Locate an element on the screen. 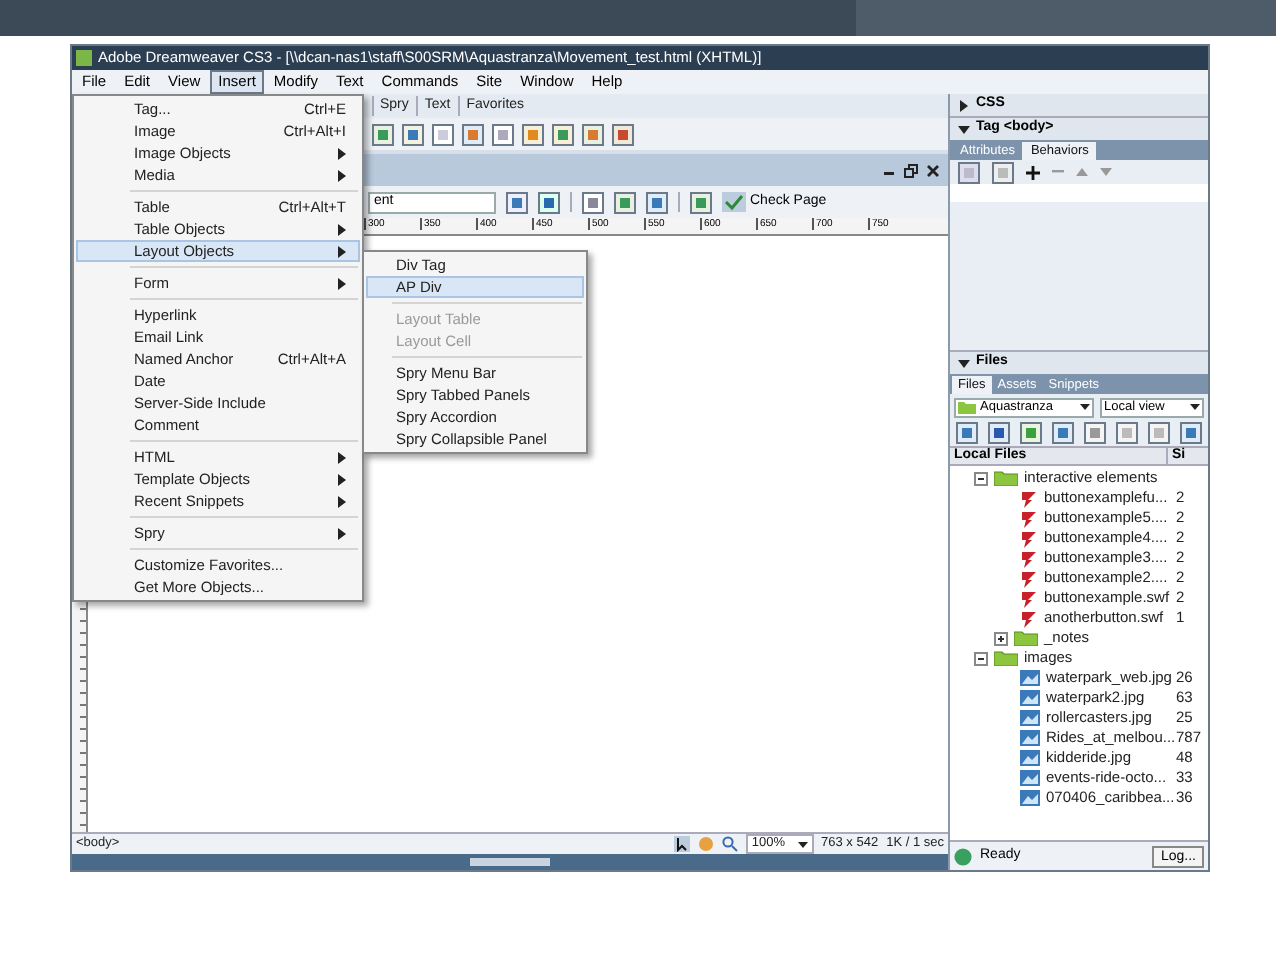 Image resolution: width=1276 pixels, height=956 pixels. expand-icon is located at coordinates (1001, 638).